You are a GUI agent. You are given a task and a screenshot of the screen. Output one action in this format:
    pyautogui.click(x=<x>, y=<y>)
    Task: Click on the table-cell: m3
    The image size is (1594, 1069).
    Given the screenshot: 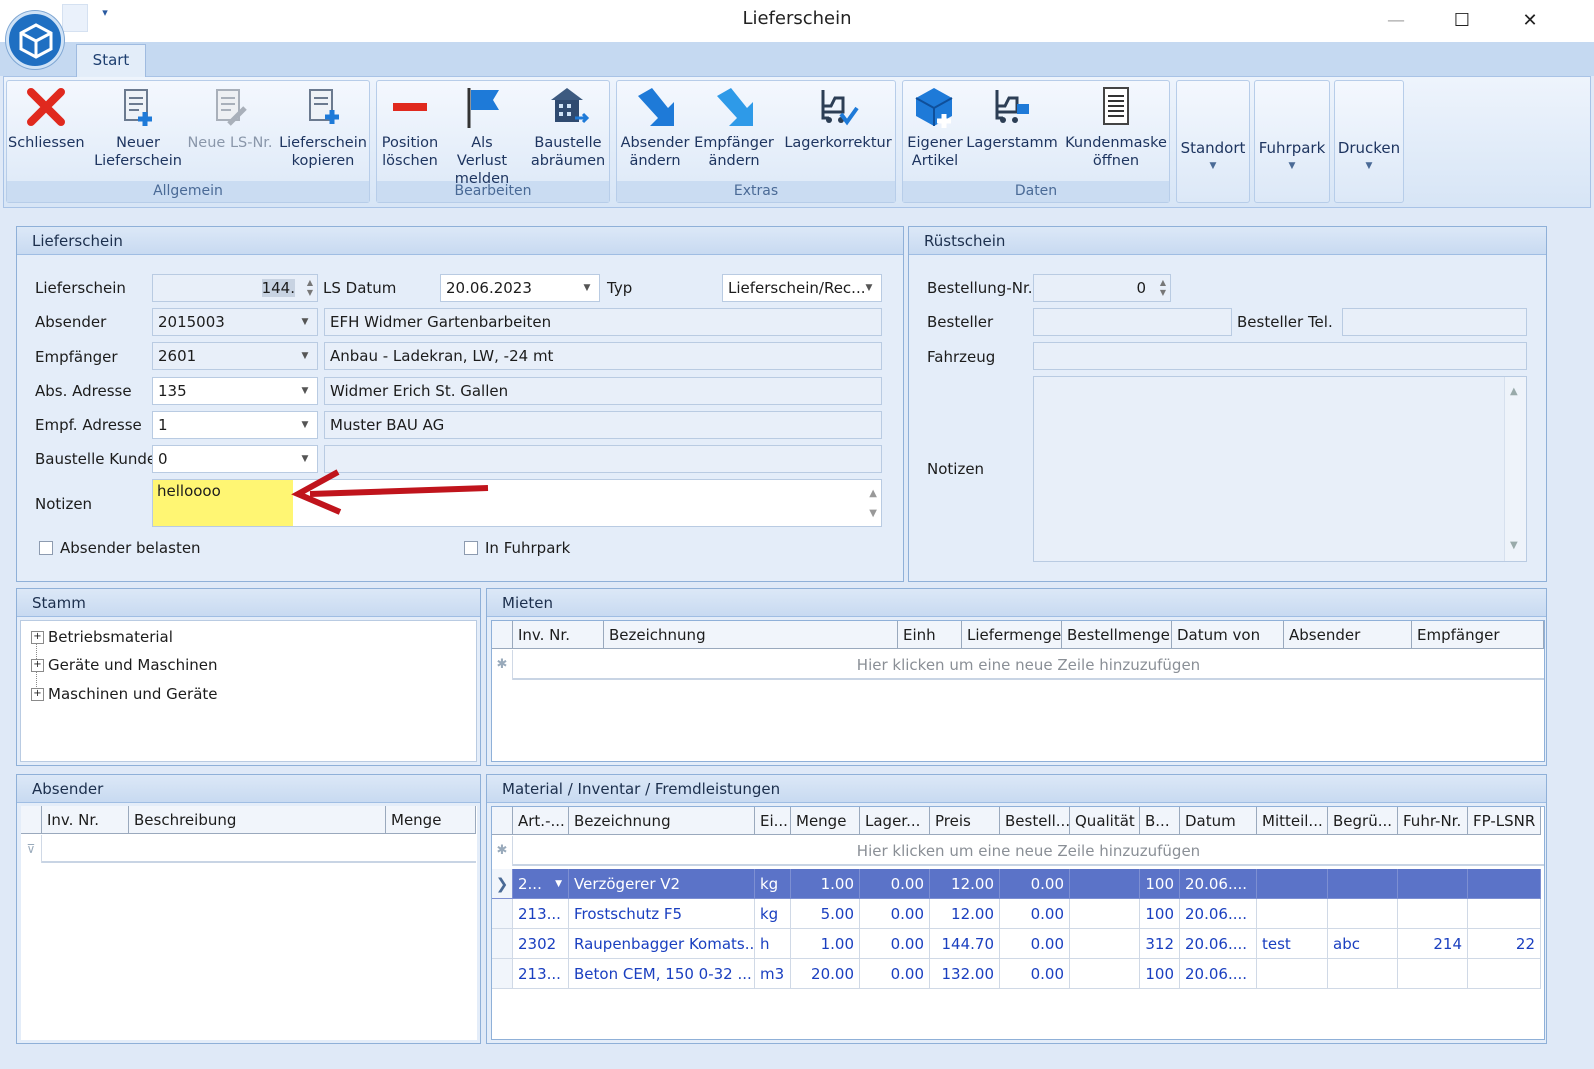 What is the action you would take?
    pyautogui.click(x=773, y=974)
    